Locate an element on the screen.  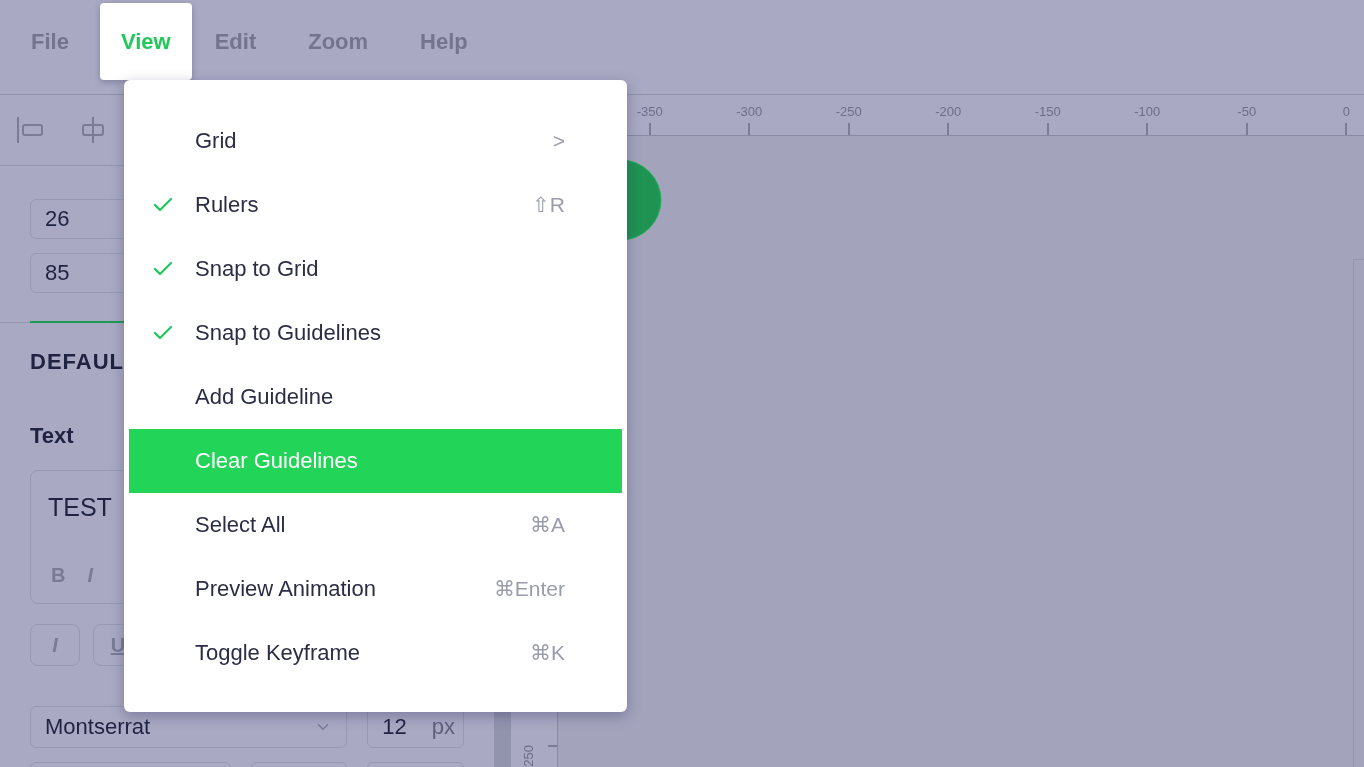
shortcut-label: ⇧R is located at coordinates (548, 205).